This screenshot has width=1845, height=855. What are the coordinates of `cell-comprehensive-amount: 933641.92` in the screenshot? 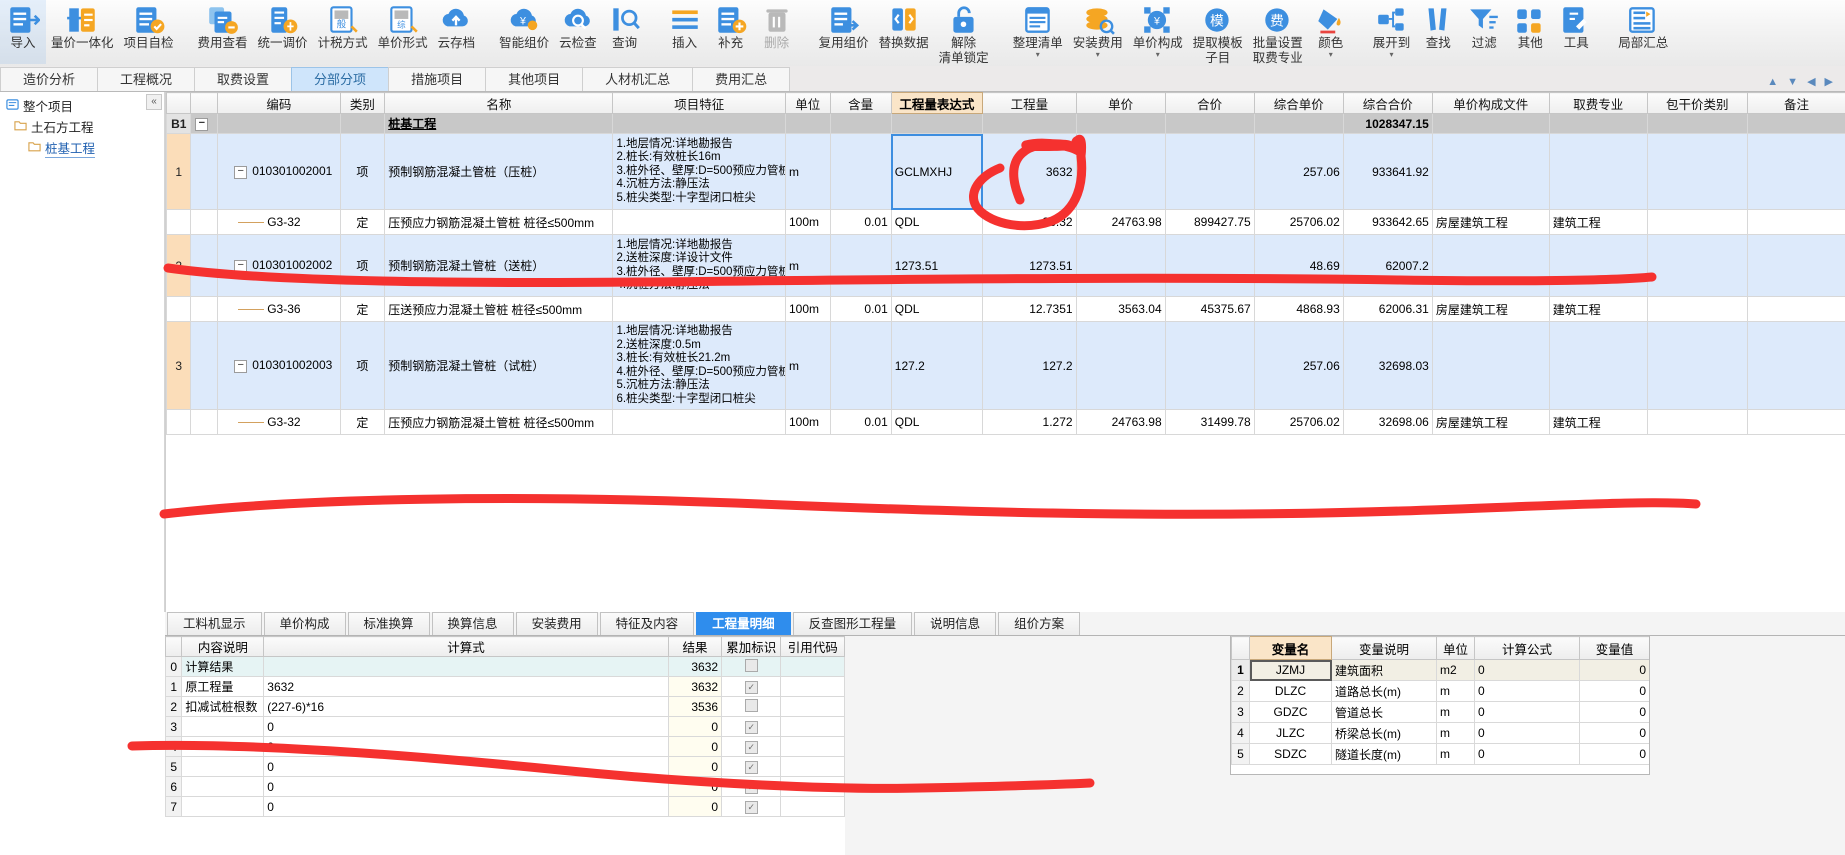 It's located at (1387, 171).